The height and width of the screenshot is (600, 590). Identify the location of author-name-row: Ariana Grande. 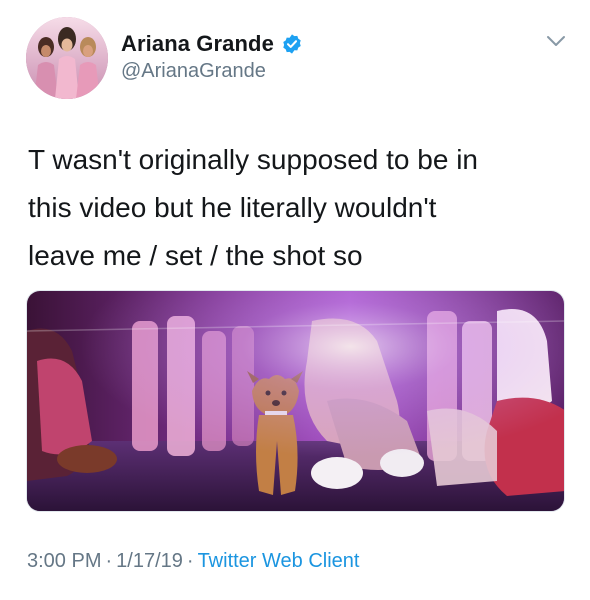
(212, 44).